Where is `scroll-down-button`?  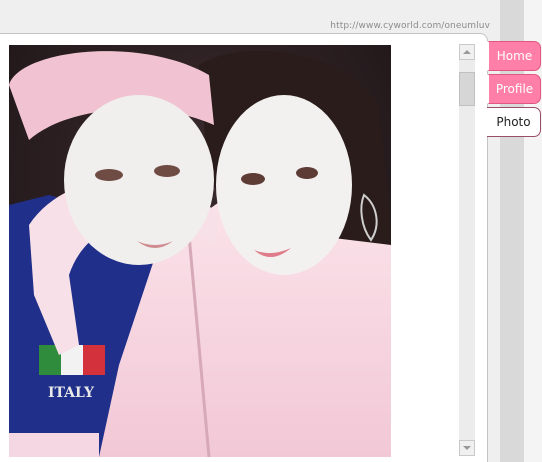
scroll-down-button is located at coordinates (467, 448).